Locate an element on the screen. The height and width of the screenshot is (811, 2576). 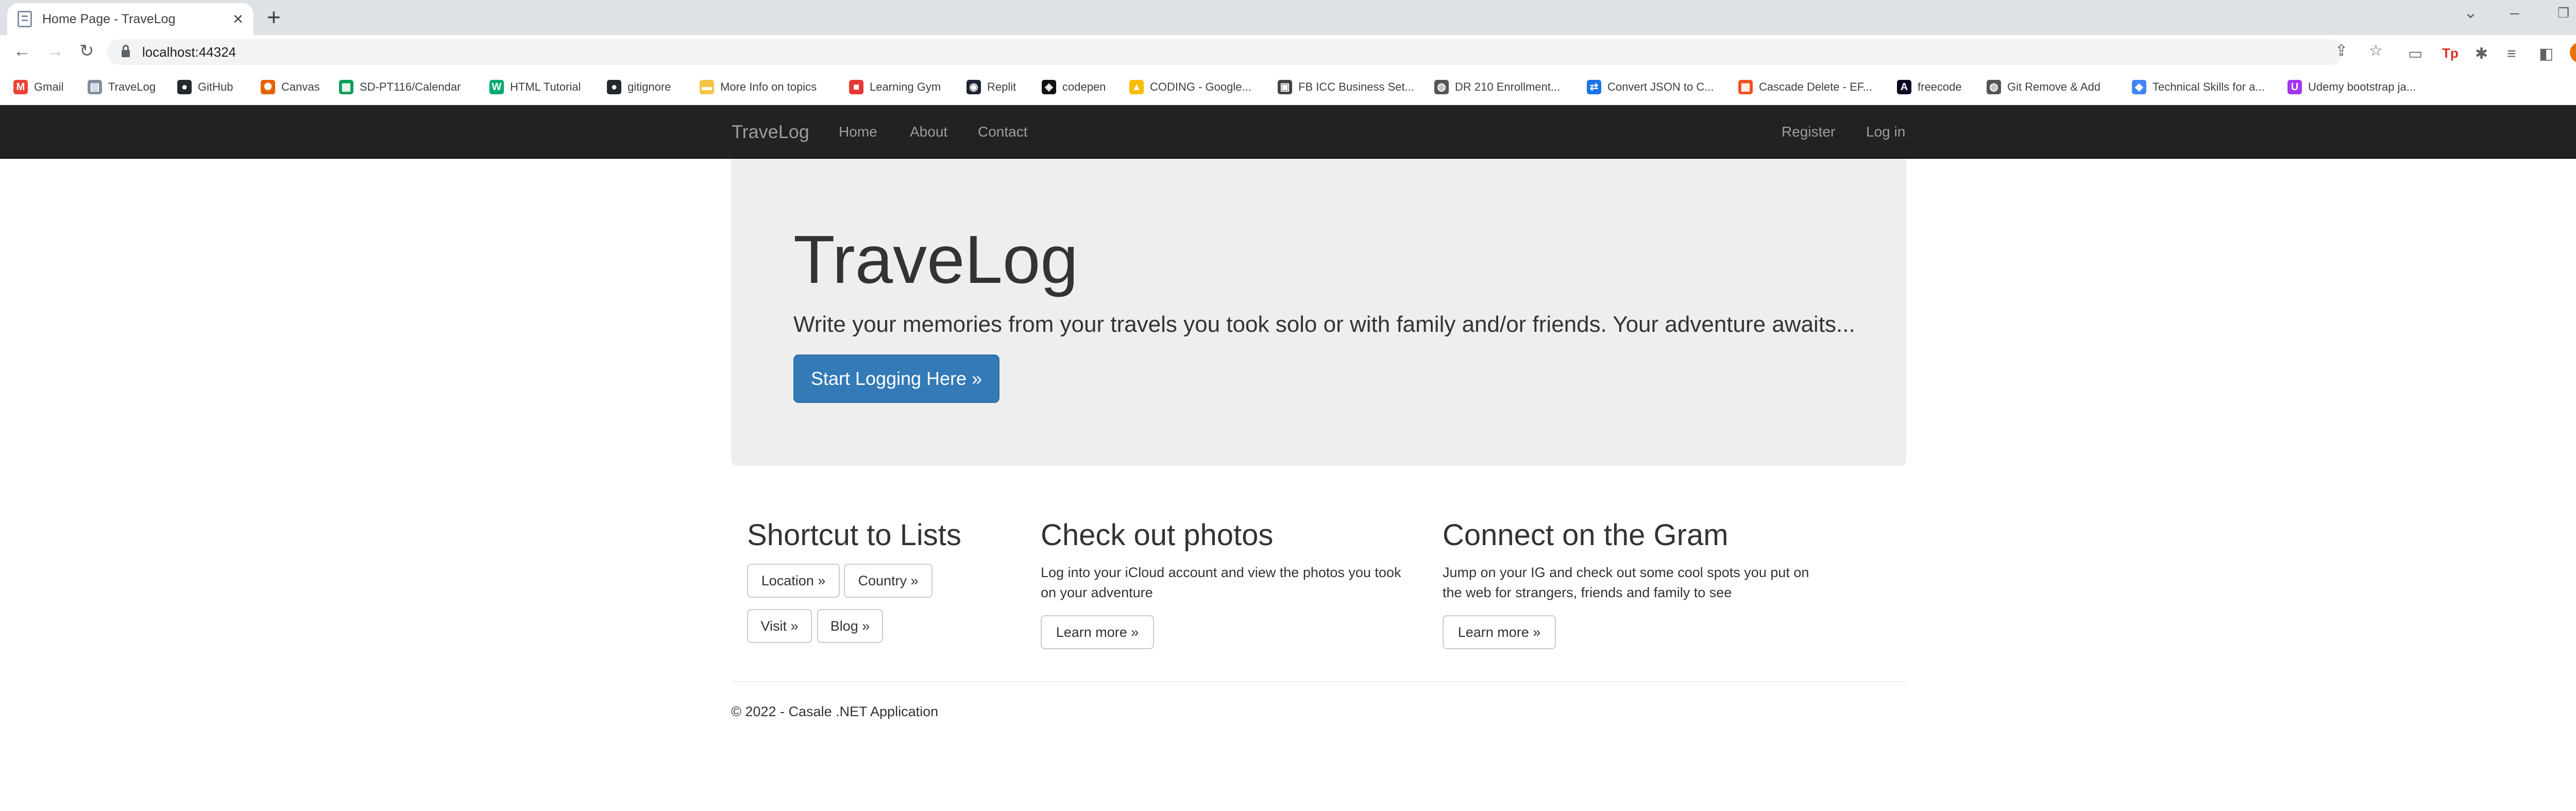
bookmark-label: Canvas is located at coordinates (300, 87).